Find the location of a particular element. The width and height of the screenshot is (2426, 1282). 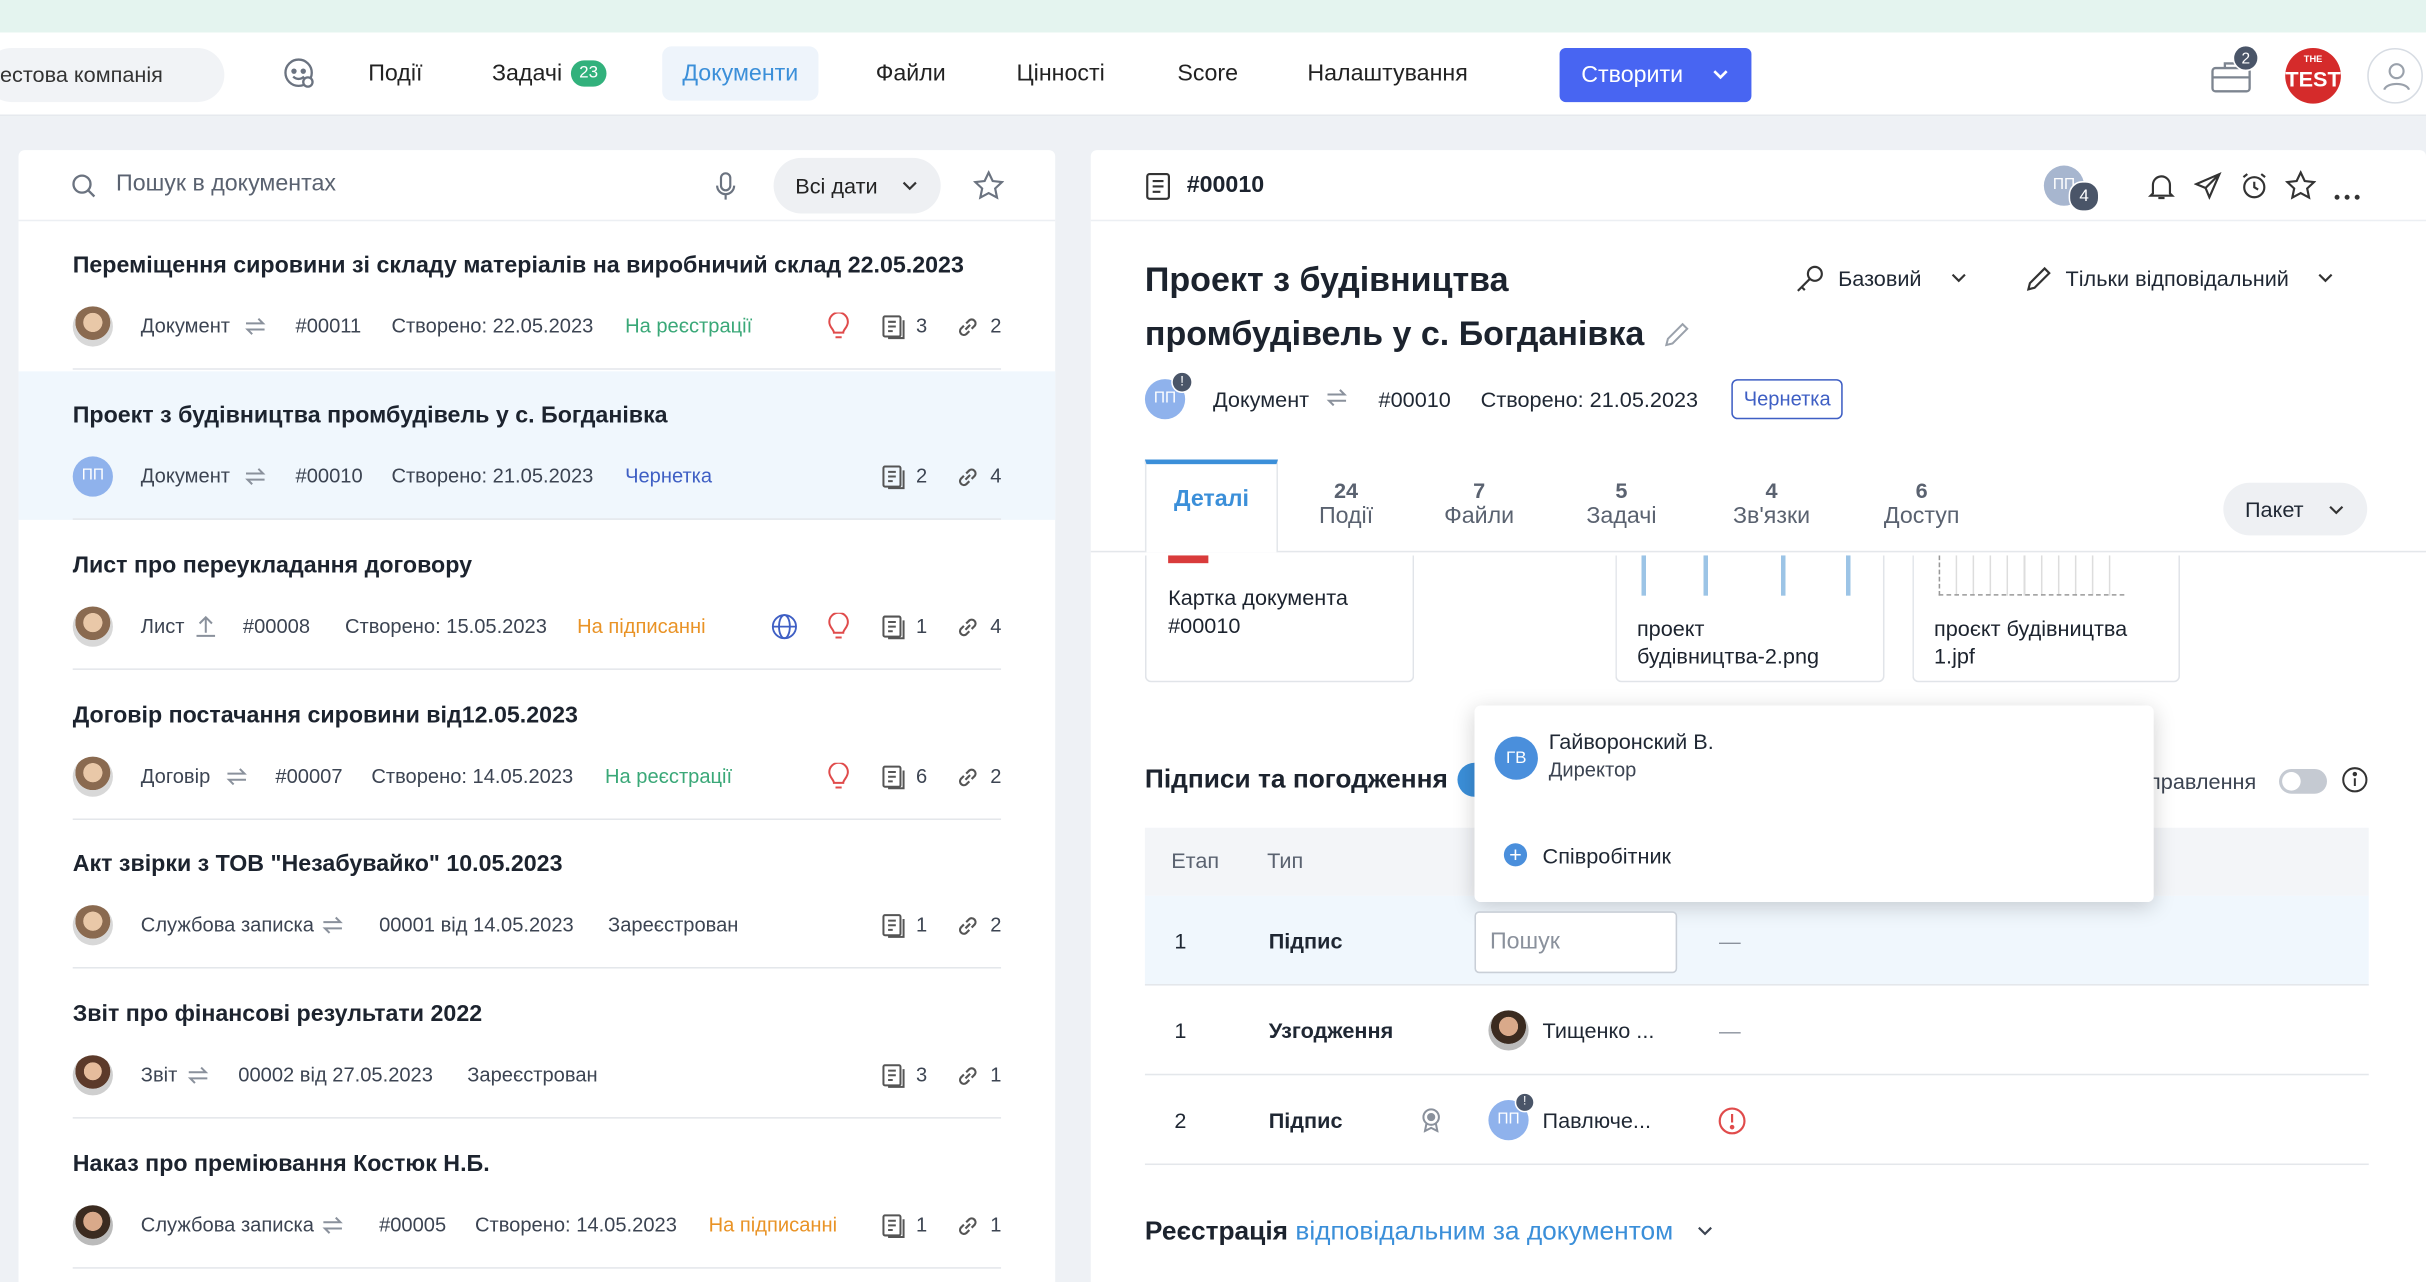

nav-tasks: Задачі 23 is located at coordinates (549, 73).